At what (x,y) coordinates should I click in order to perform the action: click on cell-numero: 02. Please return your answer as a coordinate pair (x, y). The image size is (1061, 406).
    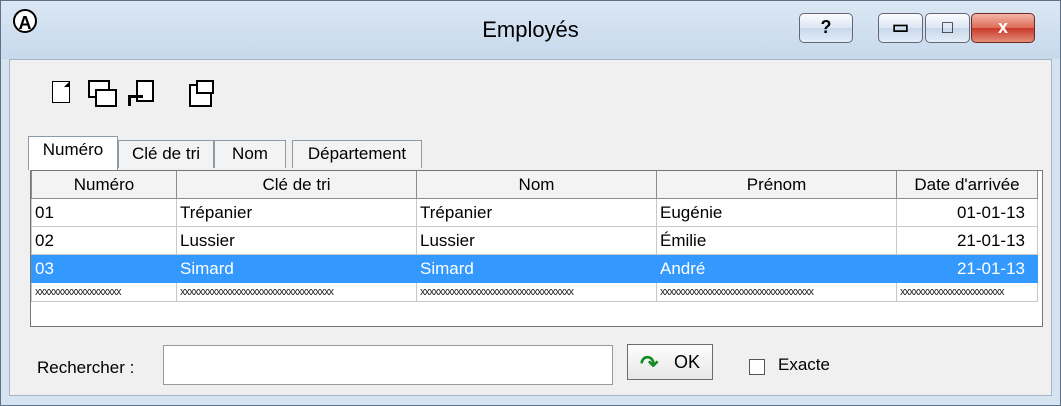
    Looking at the image, I should click on (104, 240).